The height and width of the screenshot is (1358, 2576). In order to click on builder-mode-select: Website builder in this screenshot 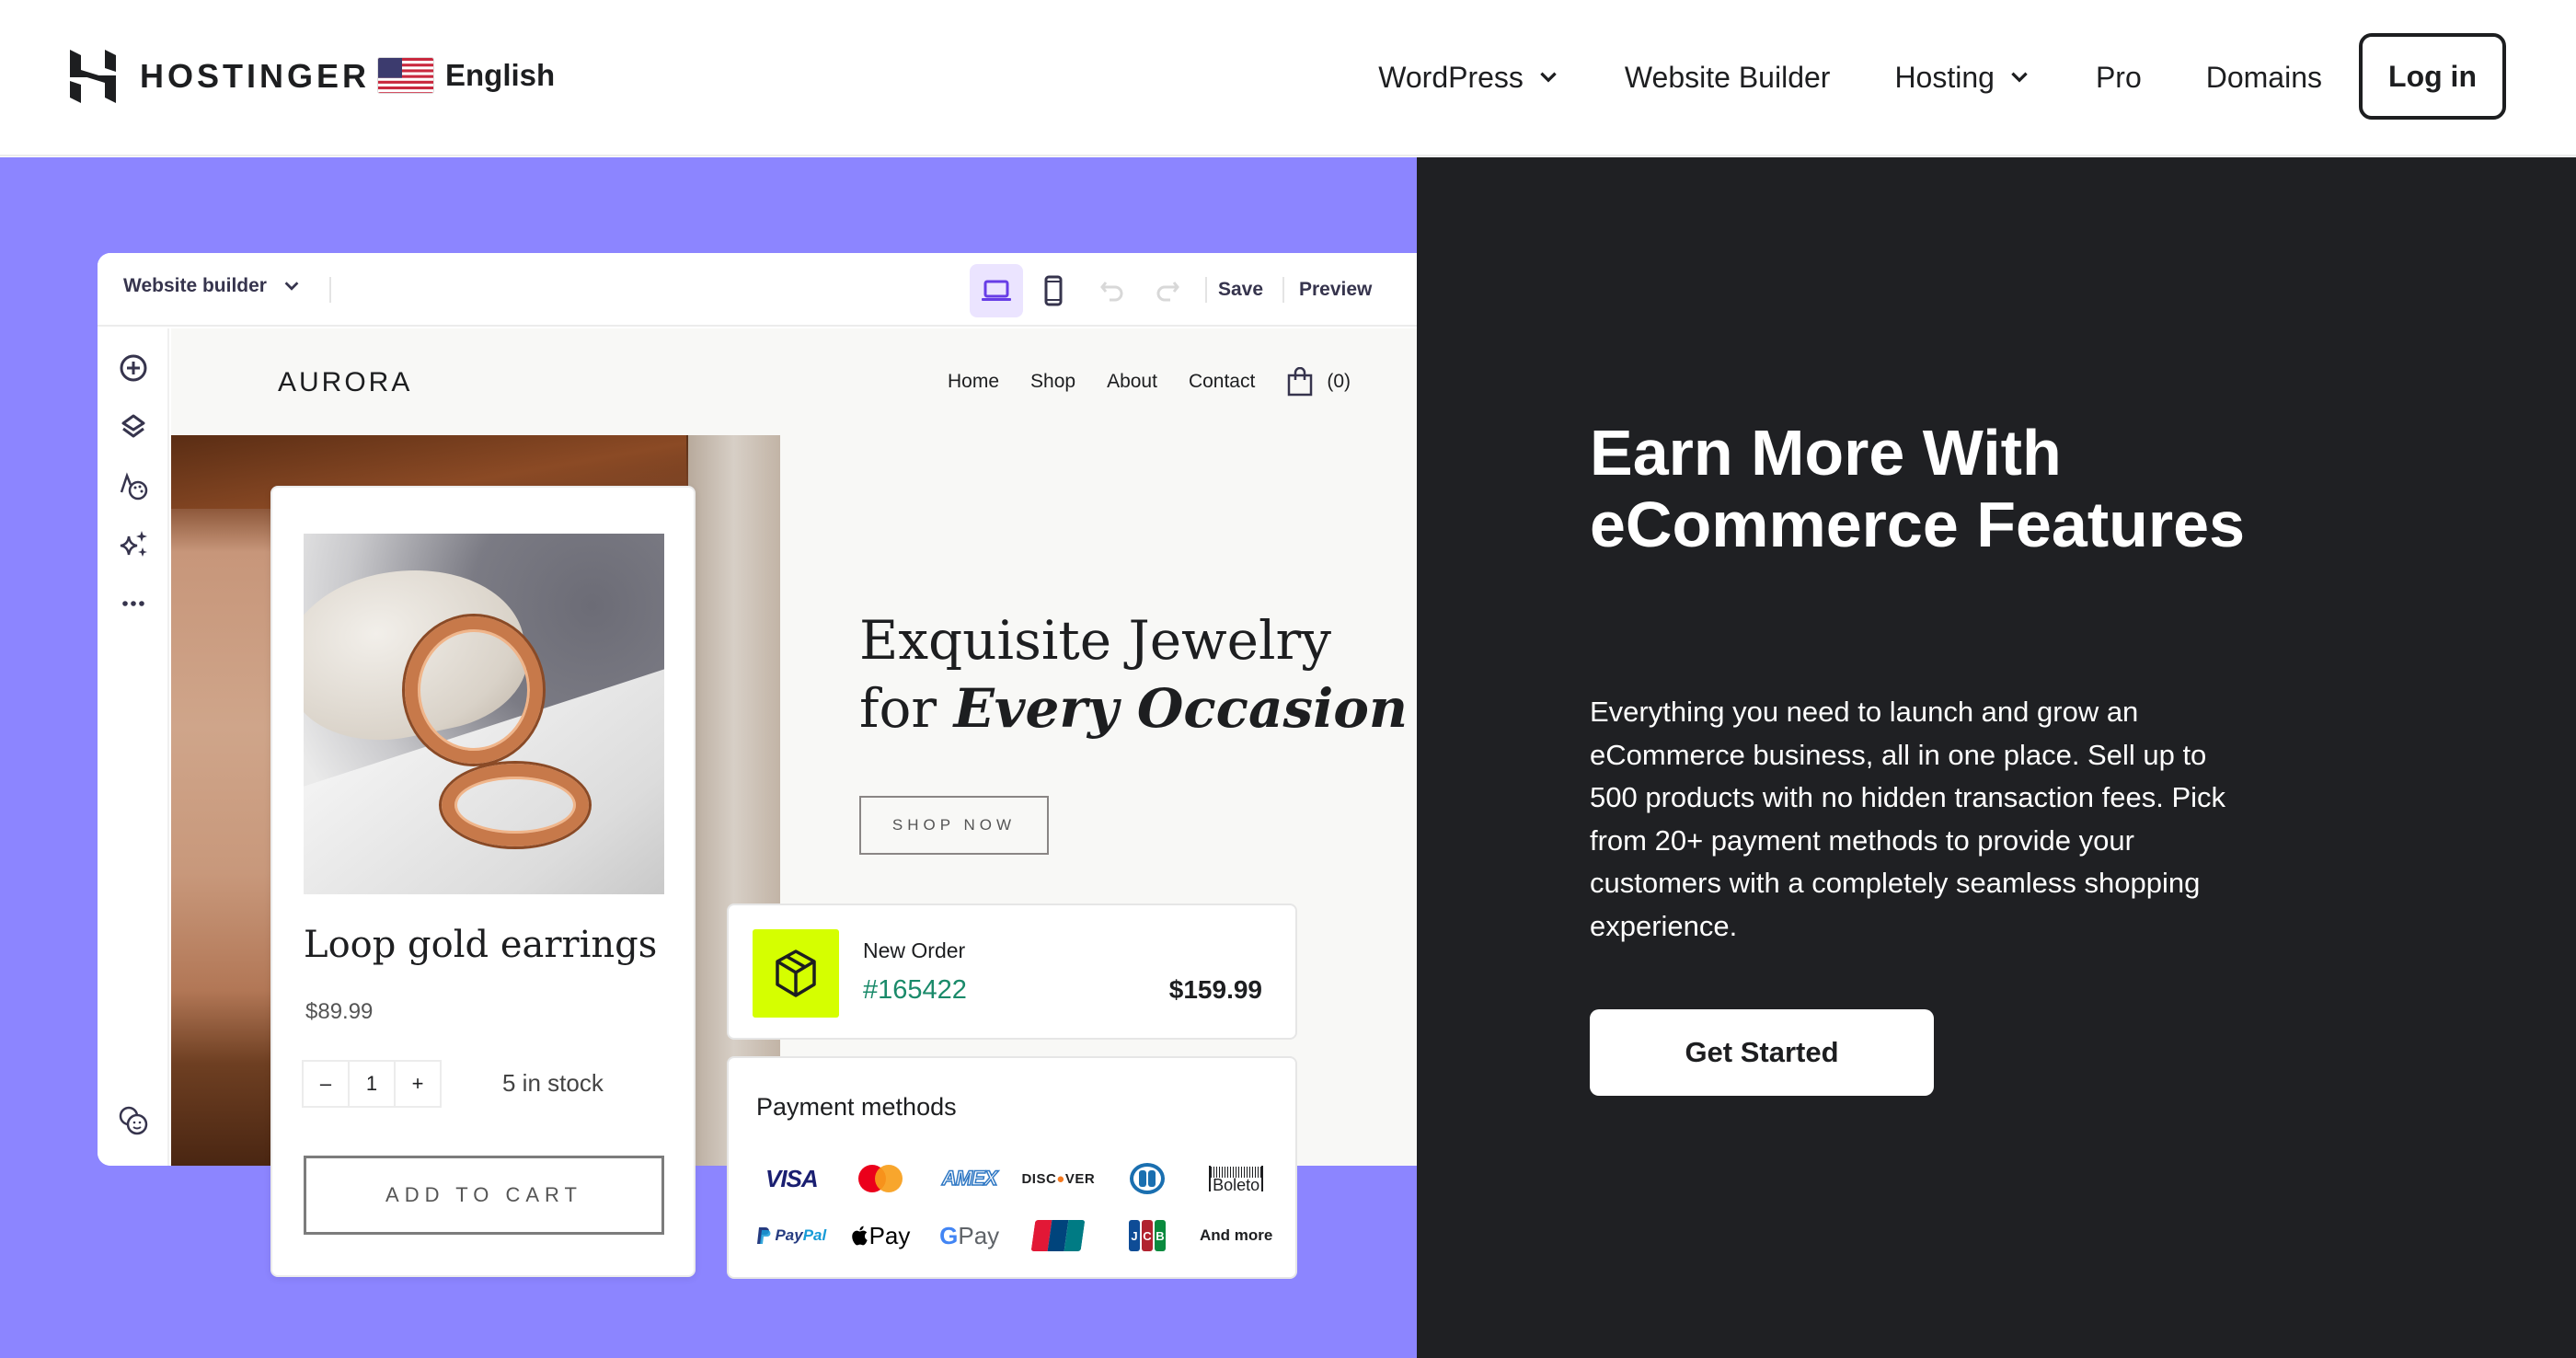, I will do `click(212, 286)`.